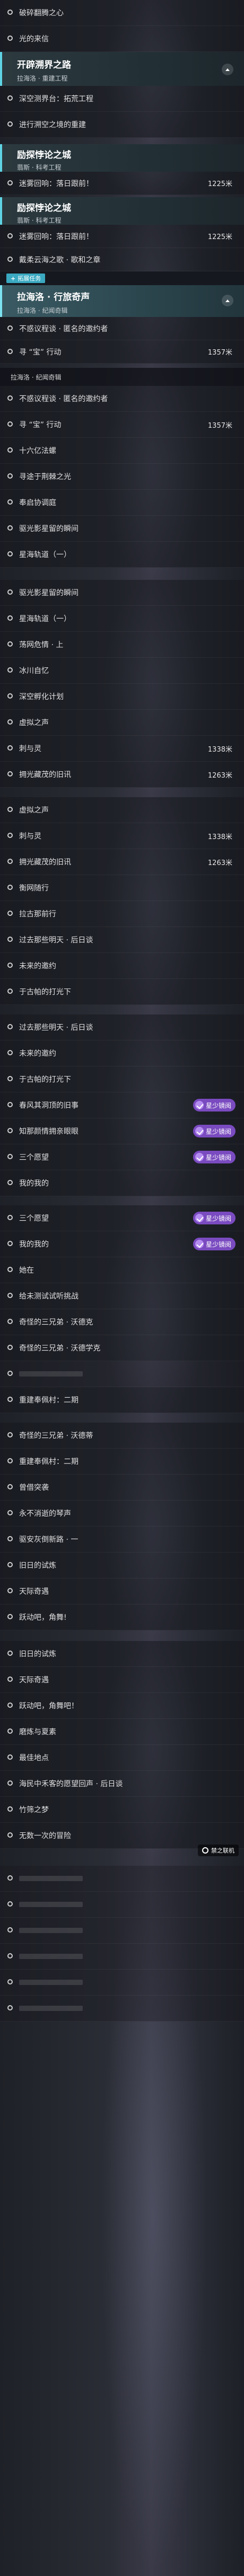 Image resolution: width=244 pixels, height=2576 pixels. Describe the element at coordinates (34, 39) in the screenshot. I see `quest-label: 光的来信` at that location.